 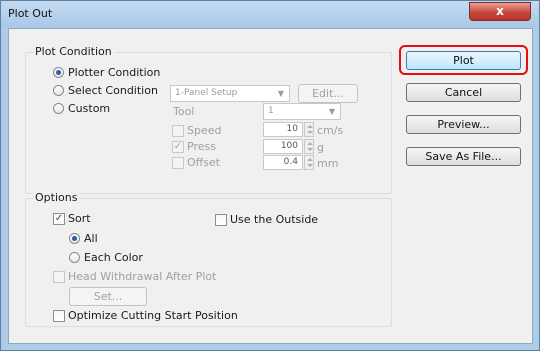 What do you see at coordinates (178, 163) in the screenshot?
I see `offset-checkbox` at bounding box center [178, 163].